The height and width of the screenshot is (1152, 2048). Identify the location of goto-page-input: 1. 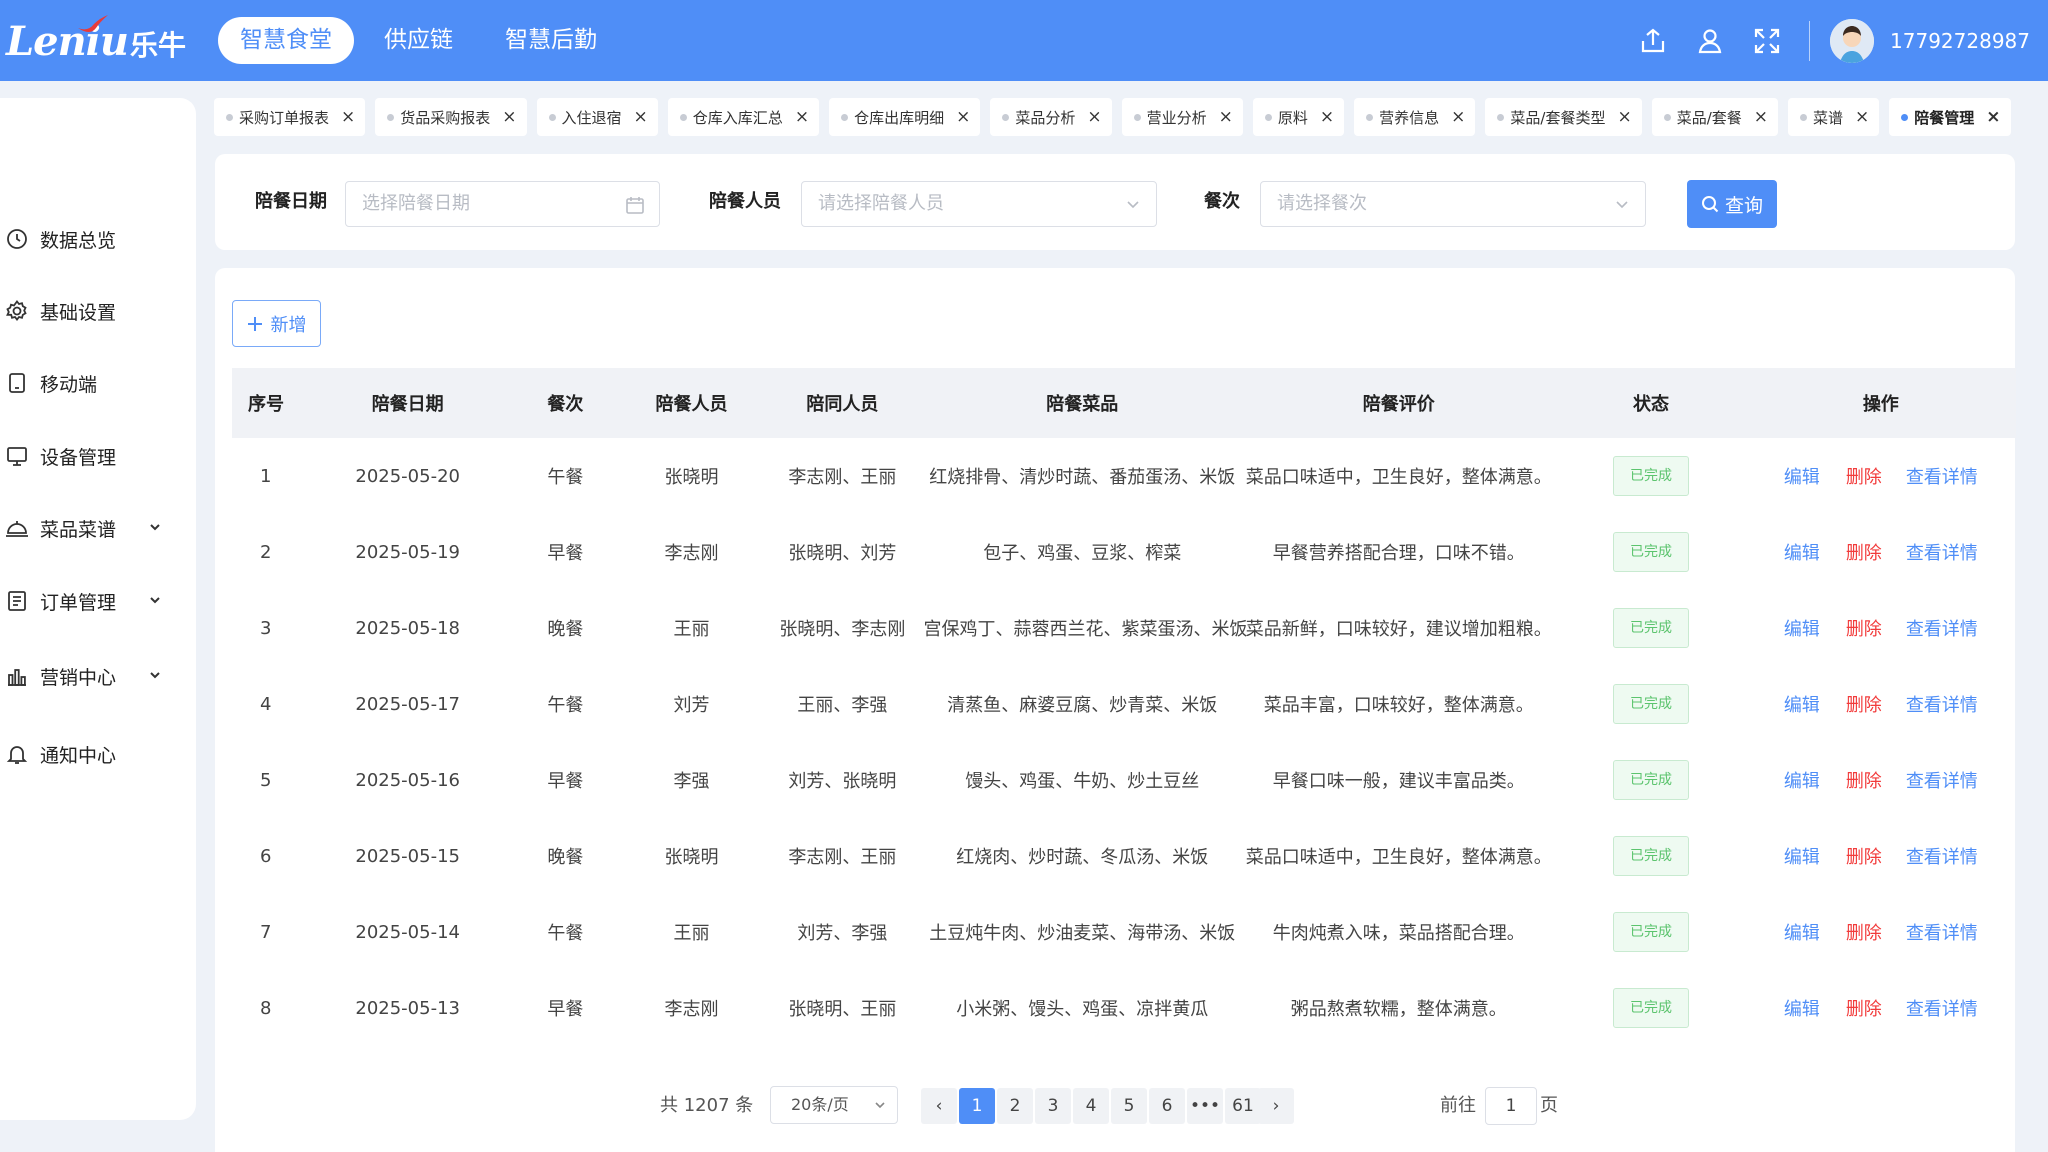
(1511, 1106).